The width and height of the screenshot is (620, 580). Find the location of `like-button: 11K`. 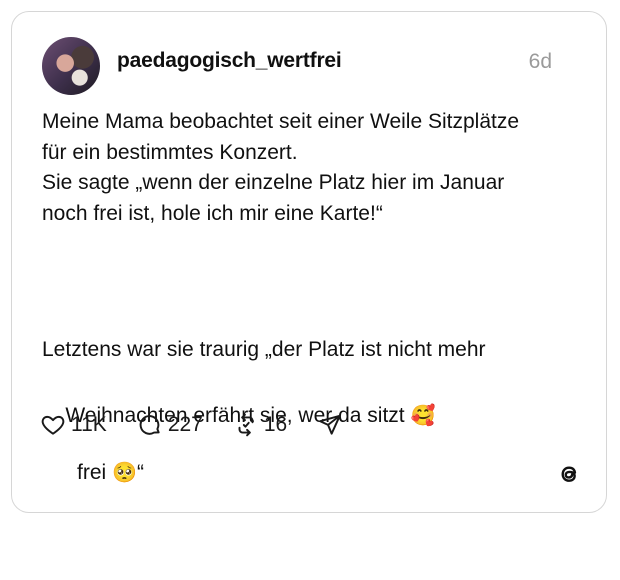

like-button: 11K is located at coordinates (73, 425).